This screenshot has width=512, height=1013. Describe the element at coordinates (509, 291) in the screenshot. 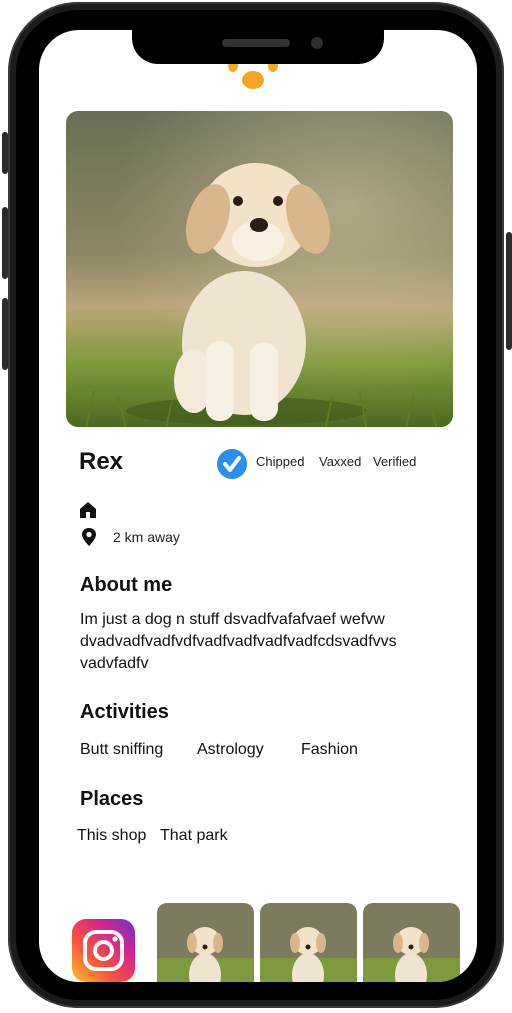

I see `power-button` at that location.